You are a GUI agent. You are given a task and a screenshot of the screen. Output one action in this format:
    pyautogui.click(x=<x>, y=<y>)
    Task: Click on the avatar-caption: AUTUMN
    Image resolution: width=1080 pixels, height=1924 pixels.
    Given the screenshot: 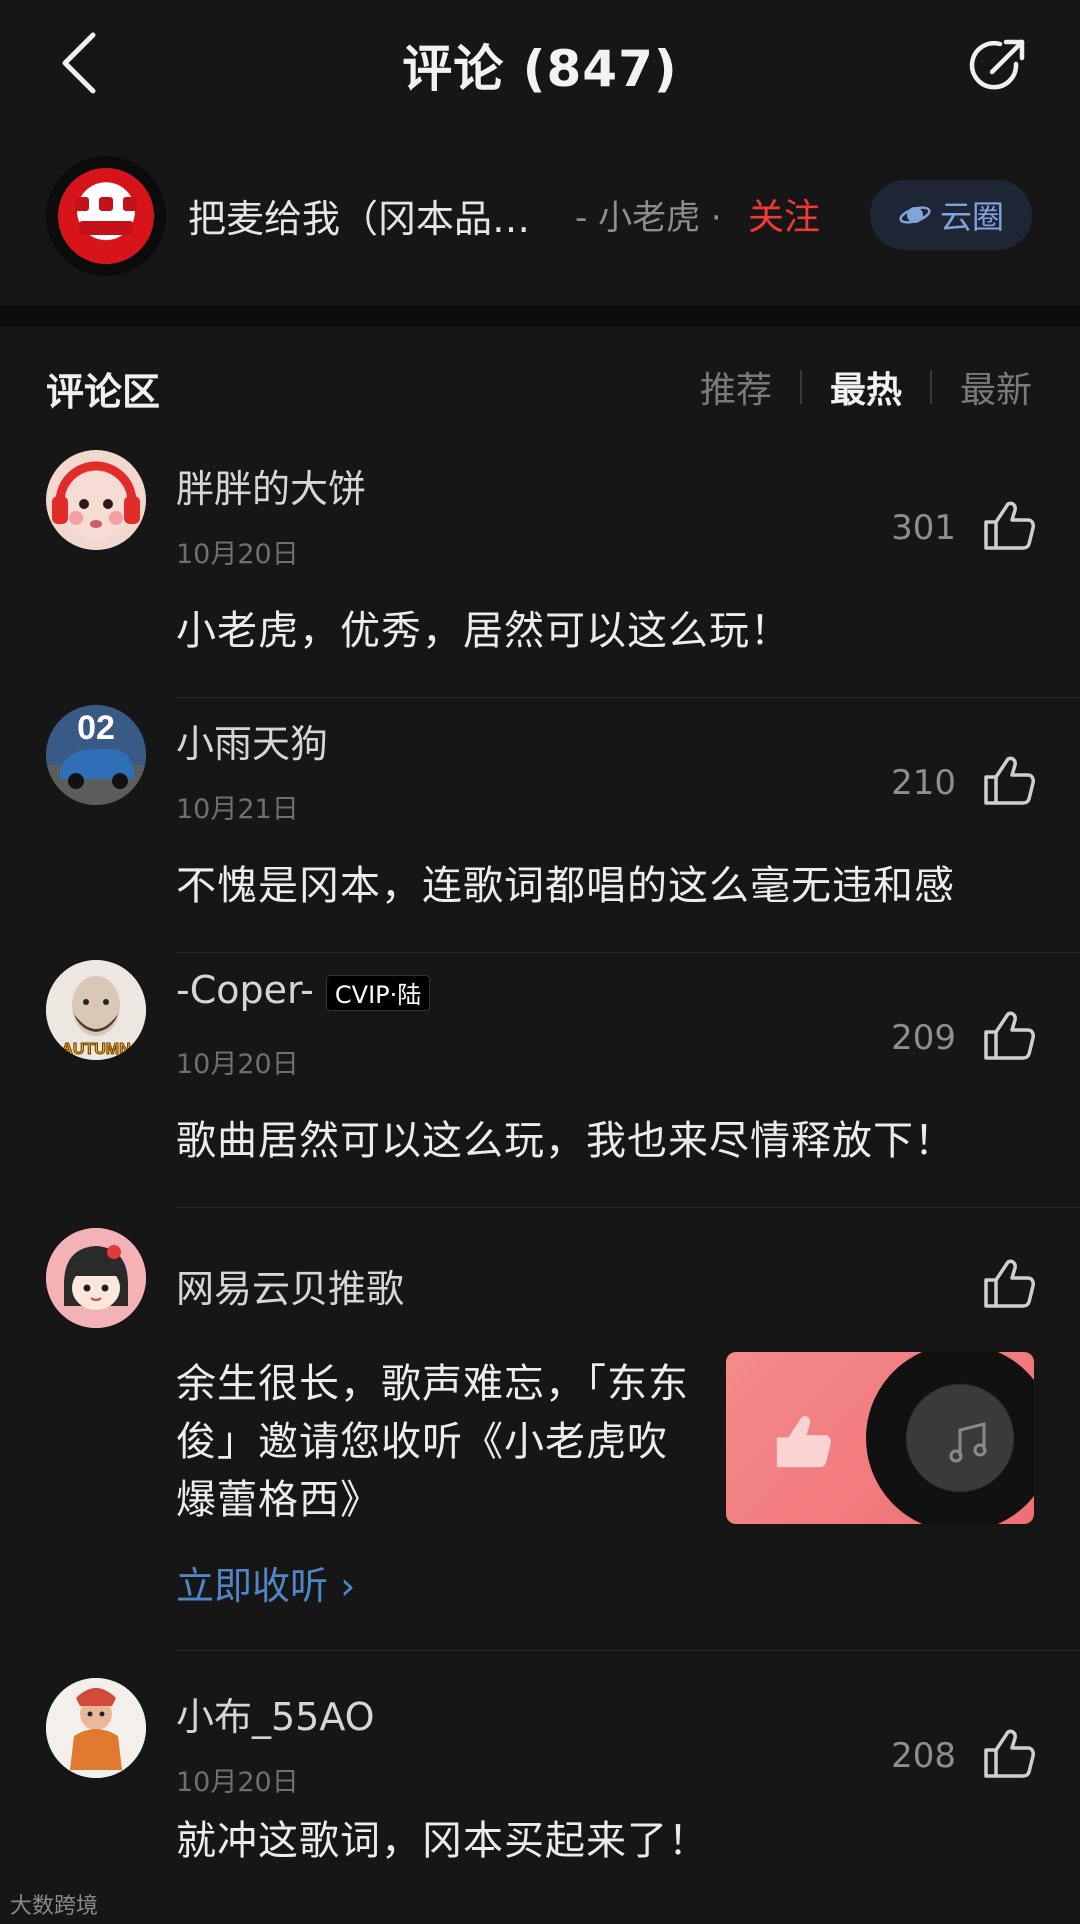 What is the action you would take?
    pyautogui.click(x=95, y=1049)
    